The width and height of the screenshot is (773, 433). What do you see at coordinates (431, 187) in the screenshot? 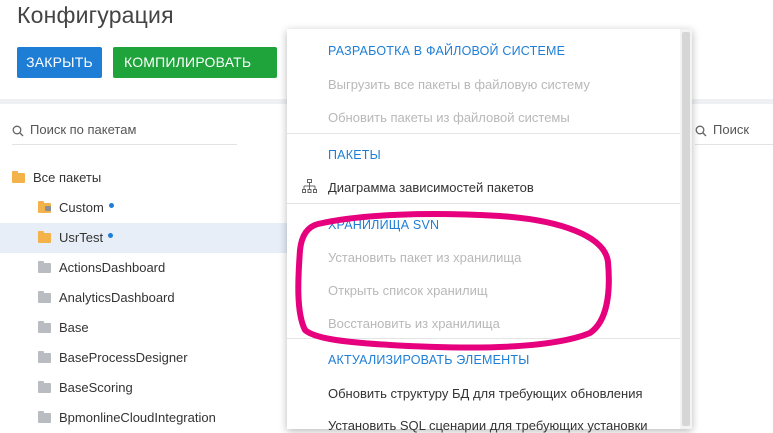
I see `menu-item-package-dependency-diagram: Диаграмма зависимостей пакетов` at bounding box center [431, 187].